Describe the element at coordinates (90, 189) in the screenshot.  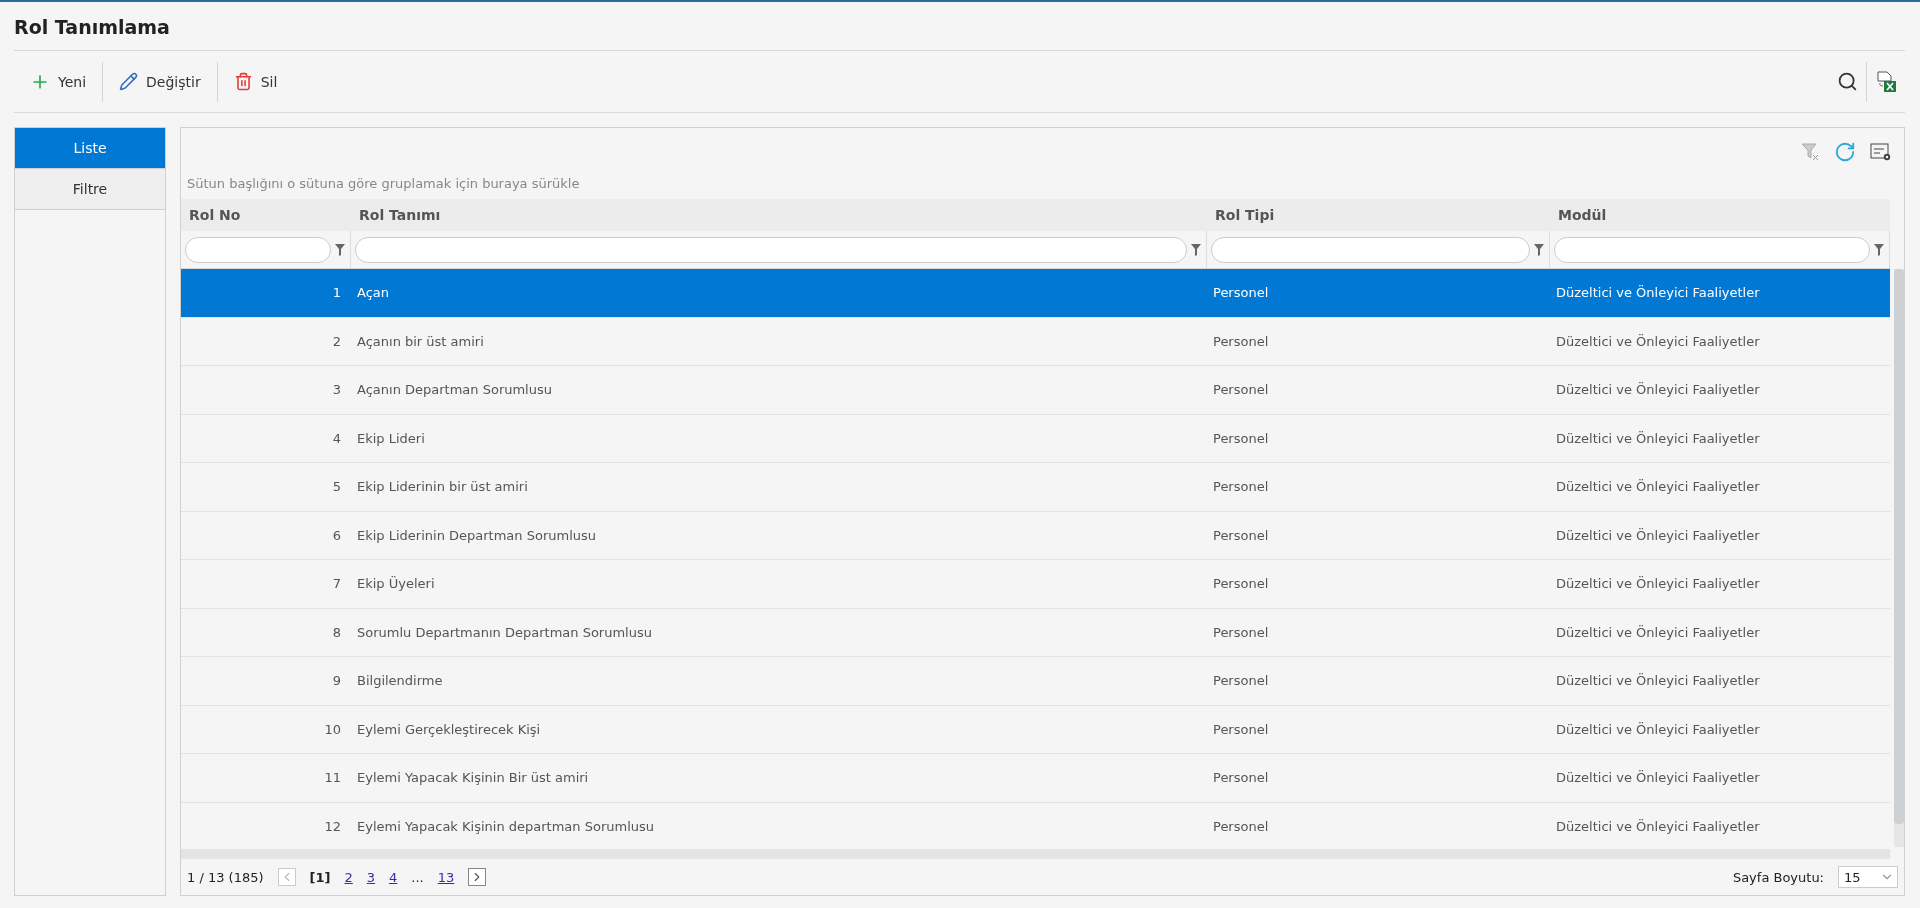
I see `side-tab: Filtre` at that location.